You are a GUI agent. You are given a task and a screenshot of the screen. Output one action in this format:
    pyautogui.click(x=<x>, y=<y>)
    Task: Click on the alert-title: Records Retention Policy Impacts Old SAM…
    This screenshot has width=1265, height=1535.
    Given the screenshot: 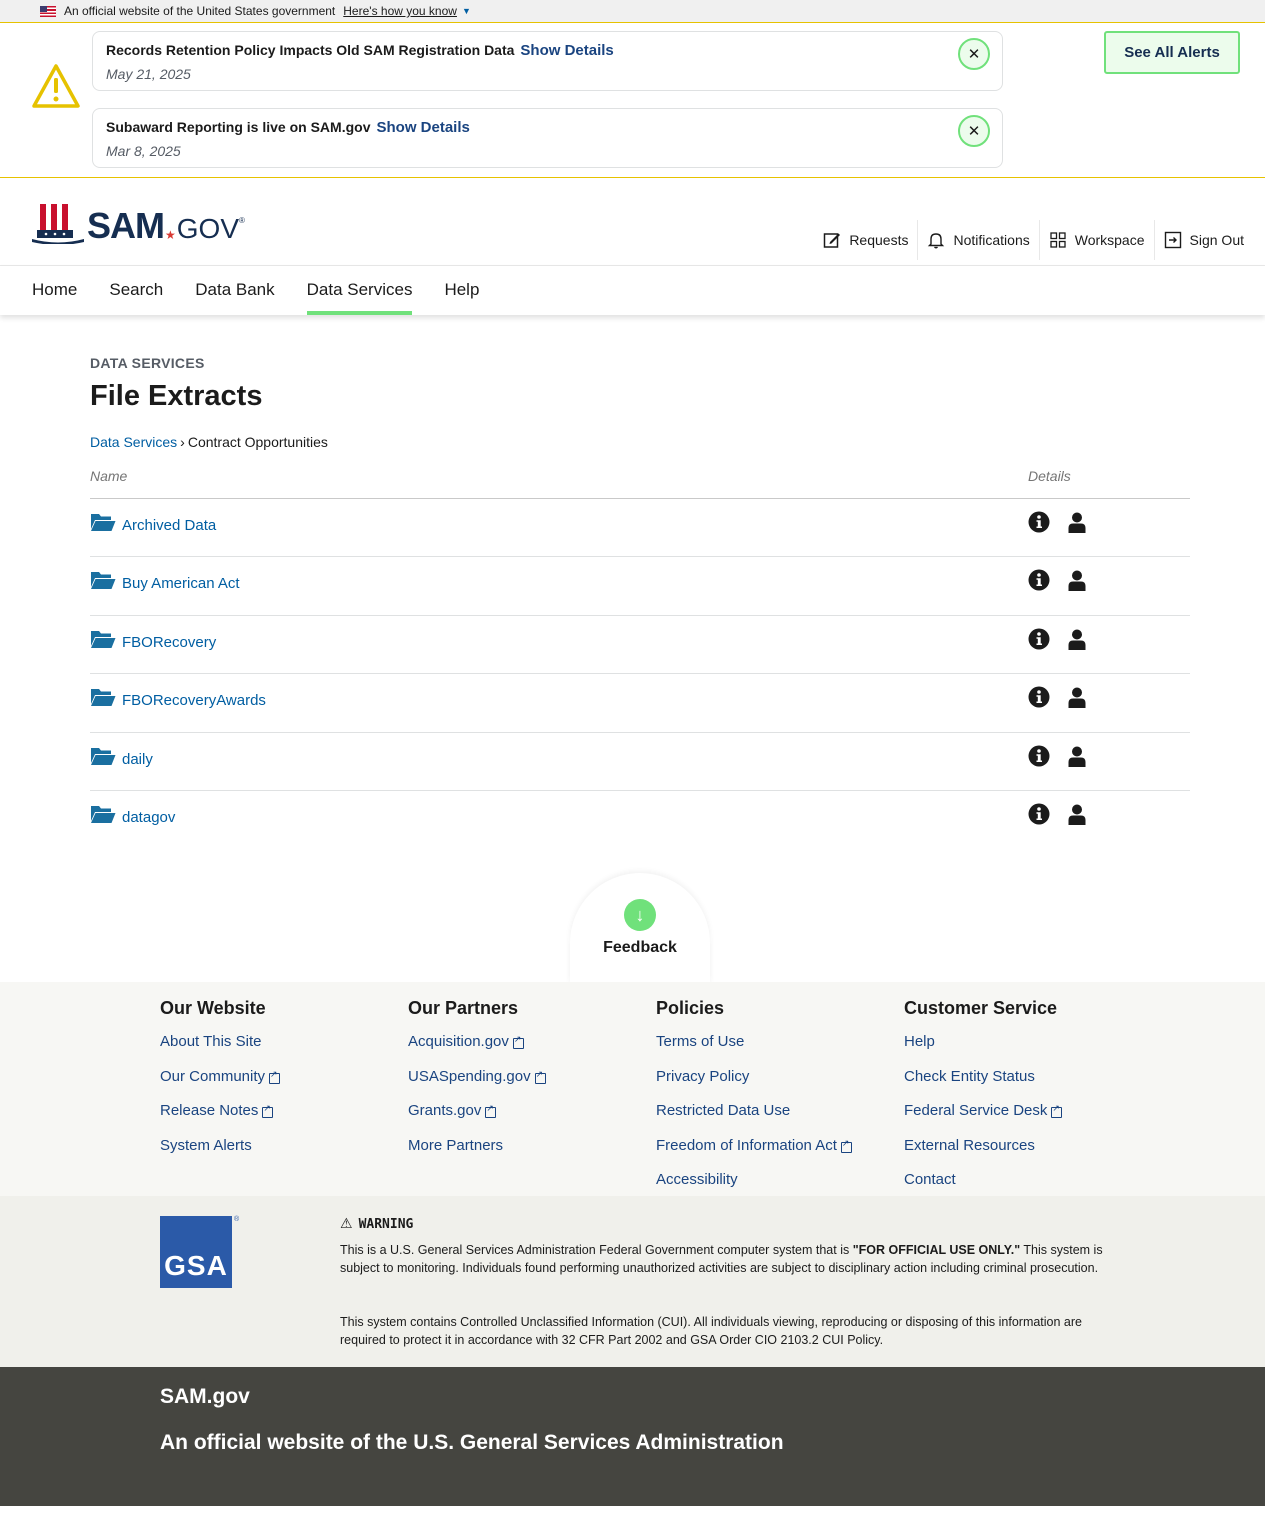 What is the action you would take?
    pyautogui.click(x=360, y=50)
    